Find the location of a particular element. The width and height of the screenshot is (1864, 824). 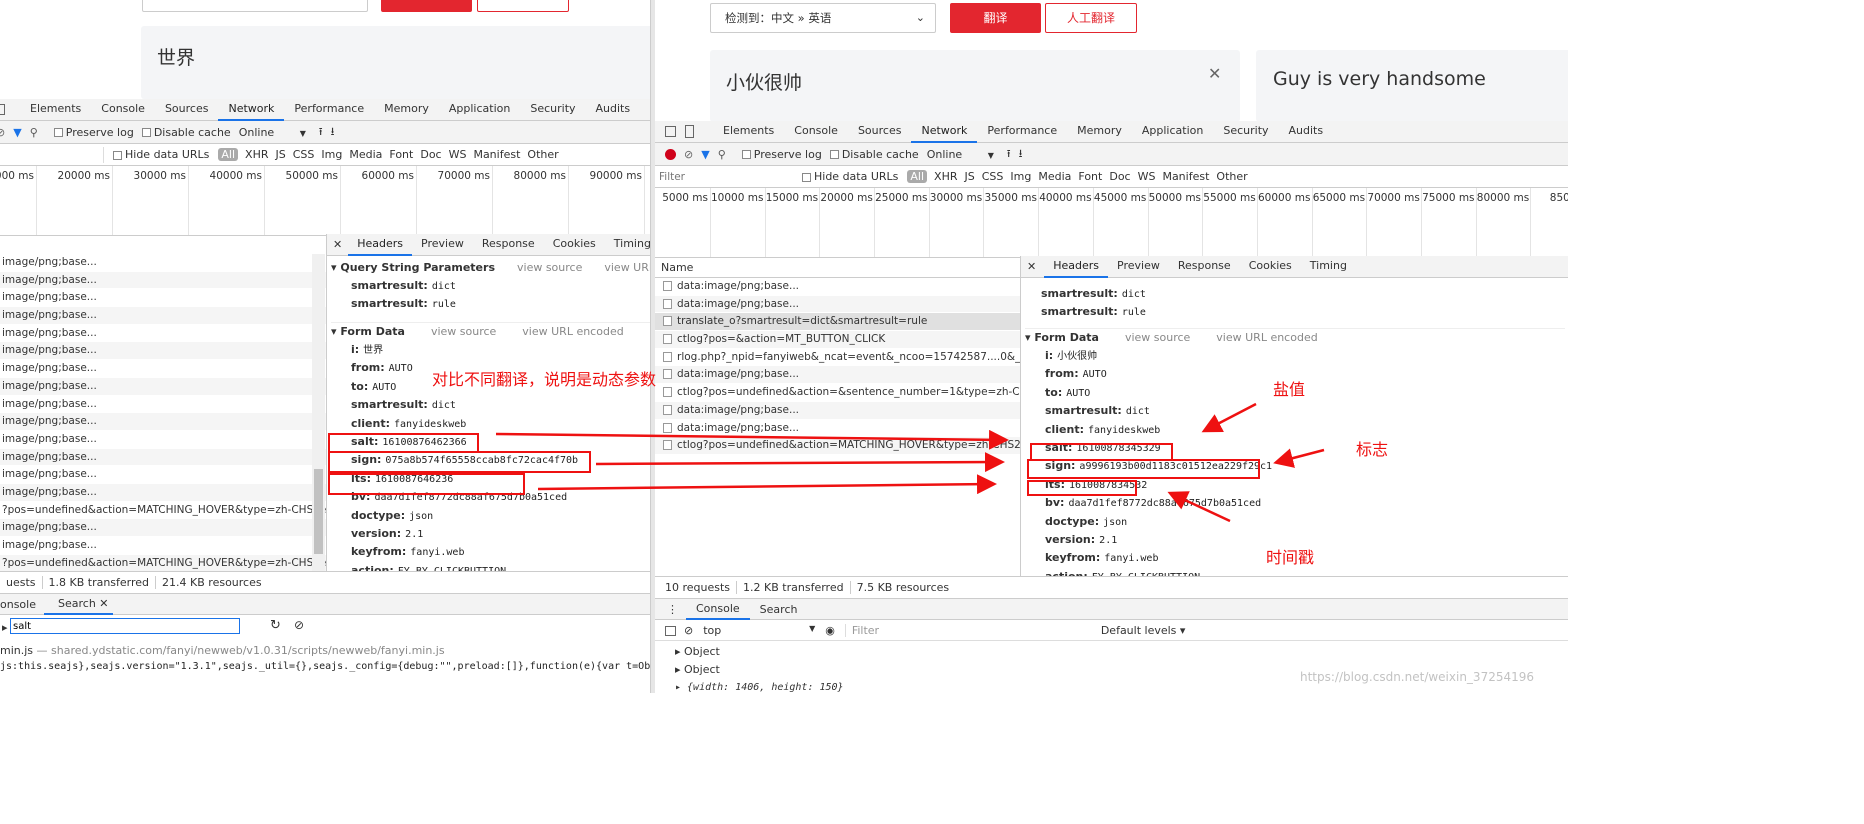

timestamp-annotation: 时间戳 is located at coordinates (1290, 557).